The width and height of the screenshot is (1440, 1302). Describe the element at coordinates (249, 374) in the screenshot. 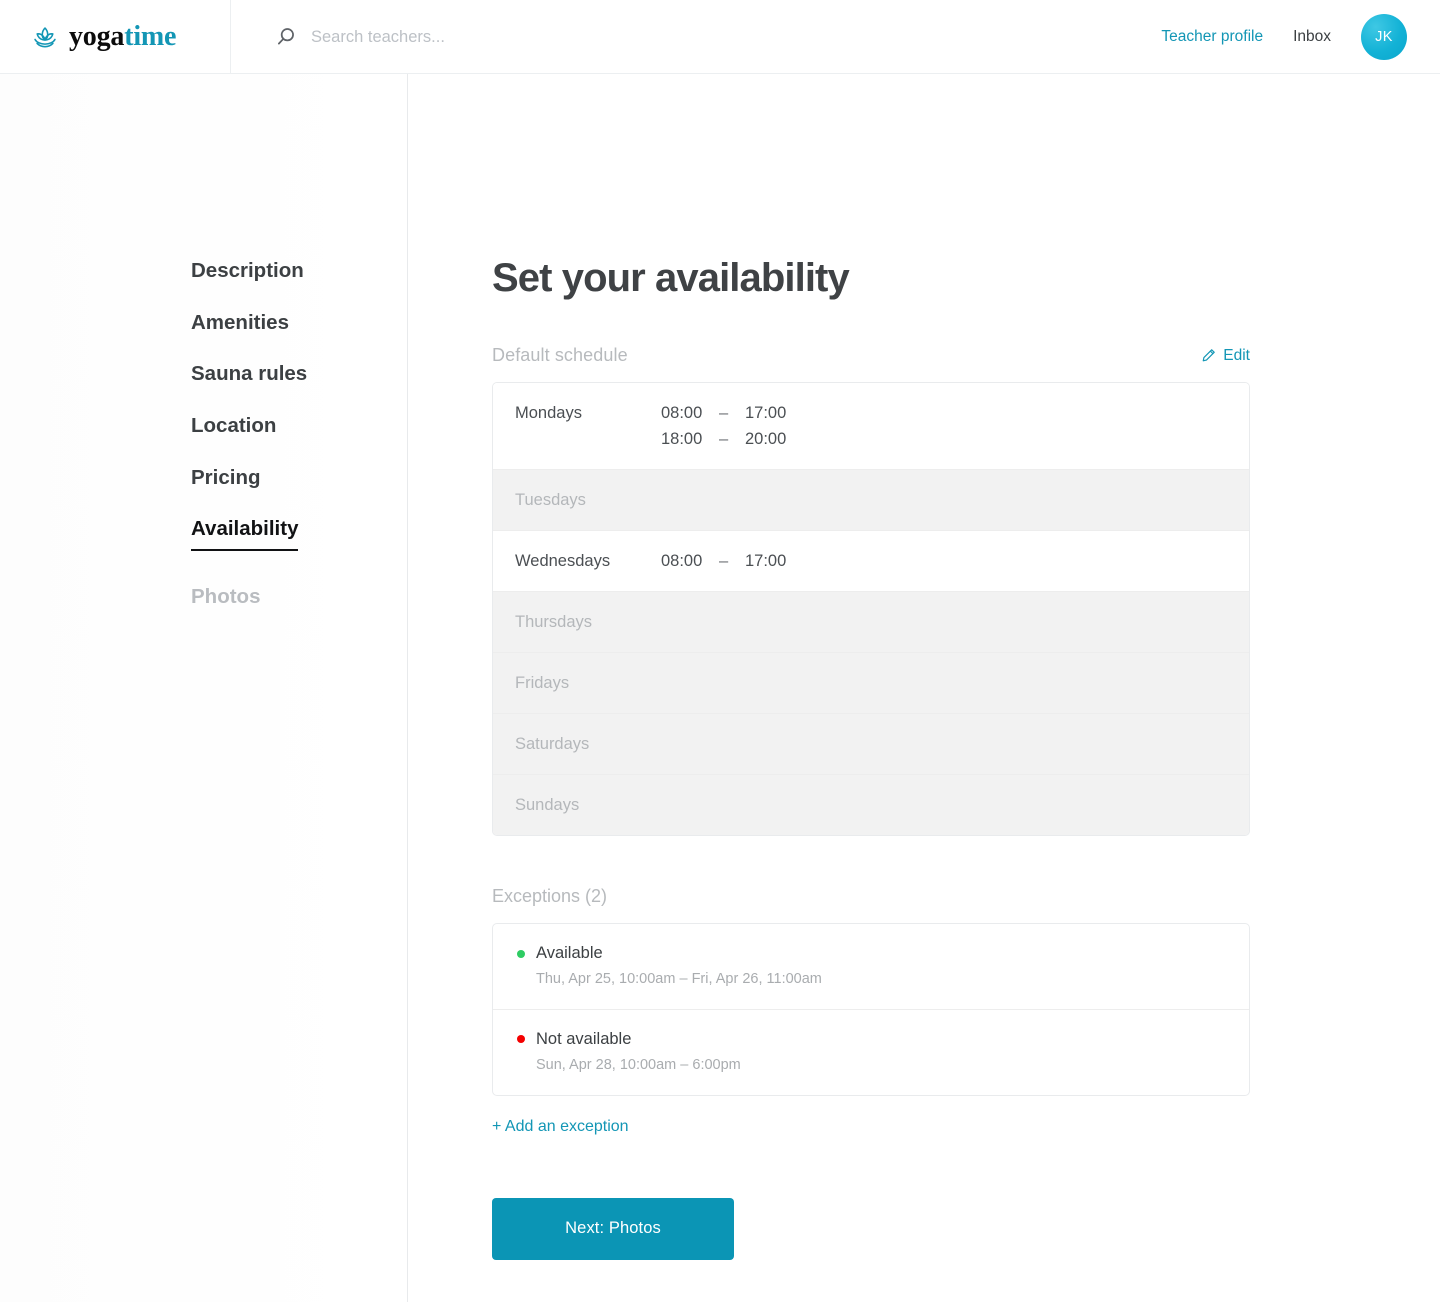

I see `sidebar-item-sauna-rules: Sauna rules` at that location.